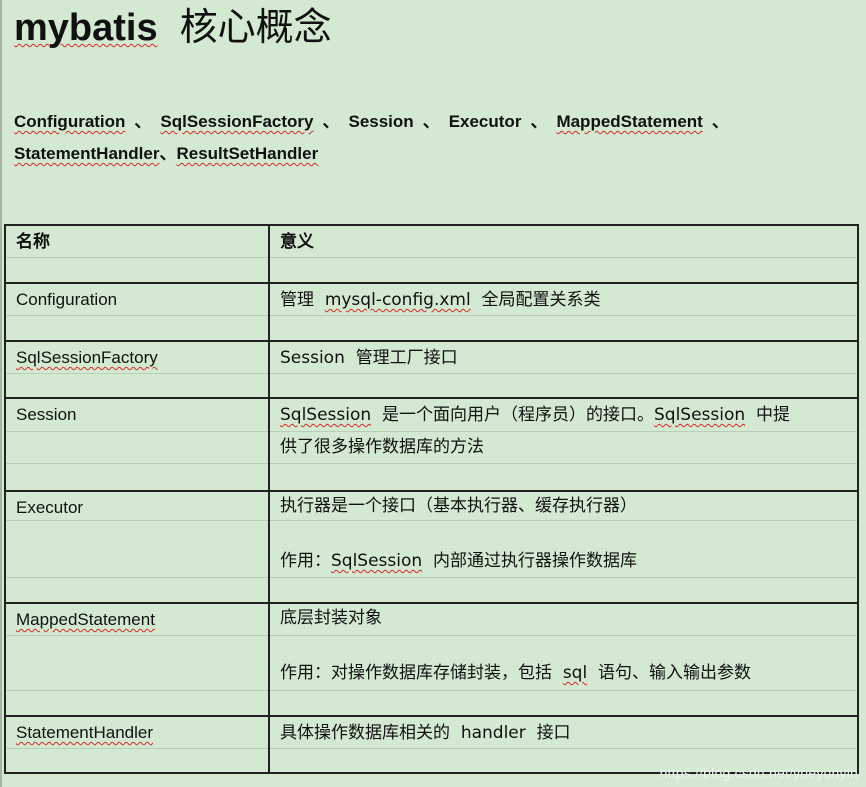 This screenshot has height=787, width=866. Describe the element at coordinates (406, 358) in the screenshot. I see `meaning-text: 管理工厂接口` at that location.